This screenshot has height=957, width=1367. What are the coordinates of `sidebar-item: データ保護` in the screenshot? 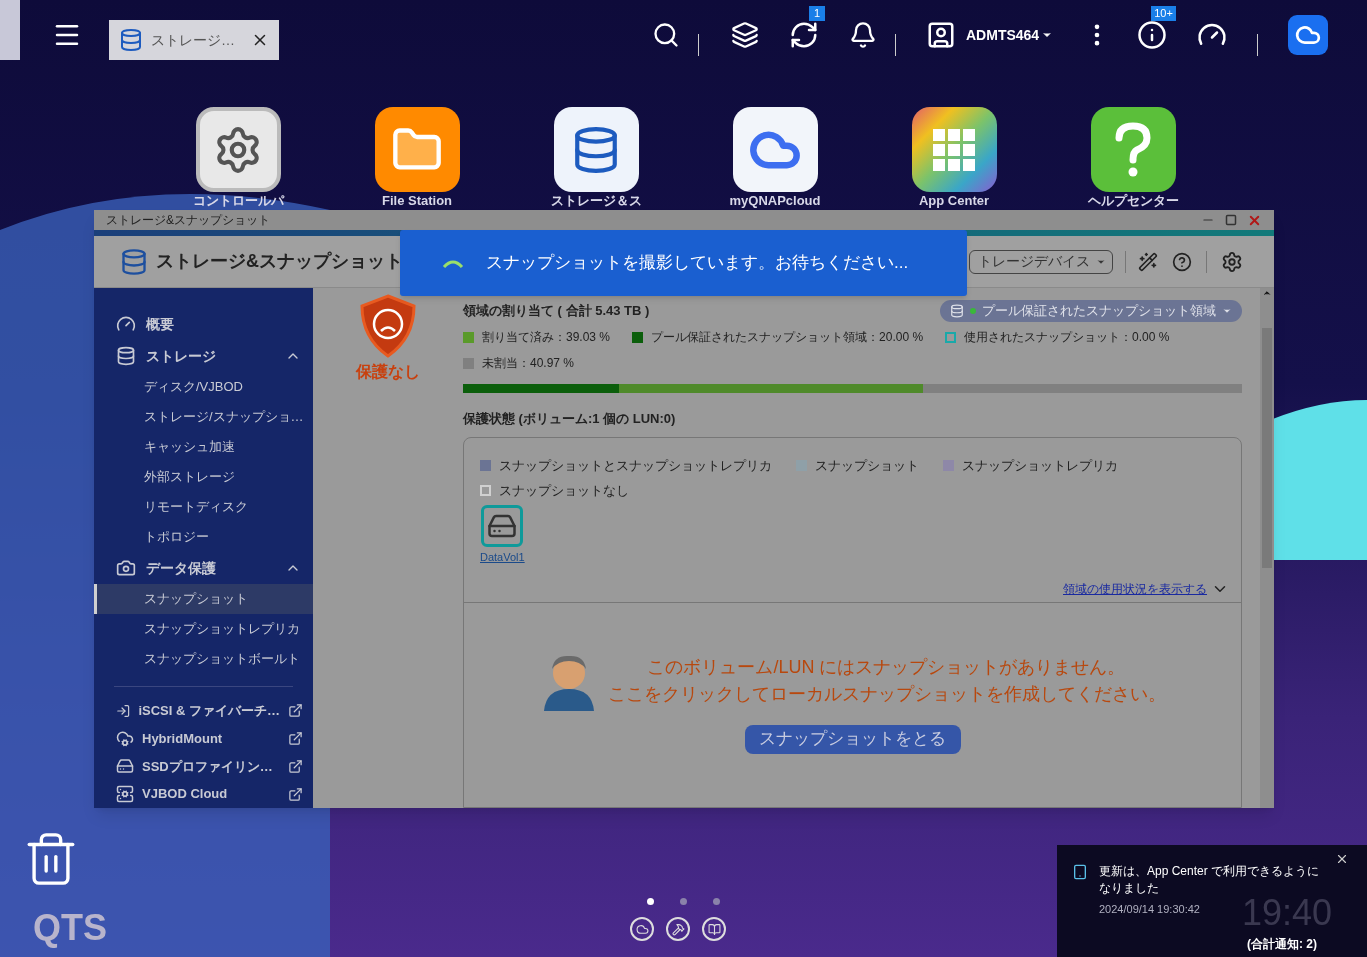 It's located at (203, 568).